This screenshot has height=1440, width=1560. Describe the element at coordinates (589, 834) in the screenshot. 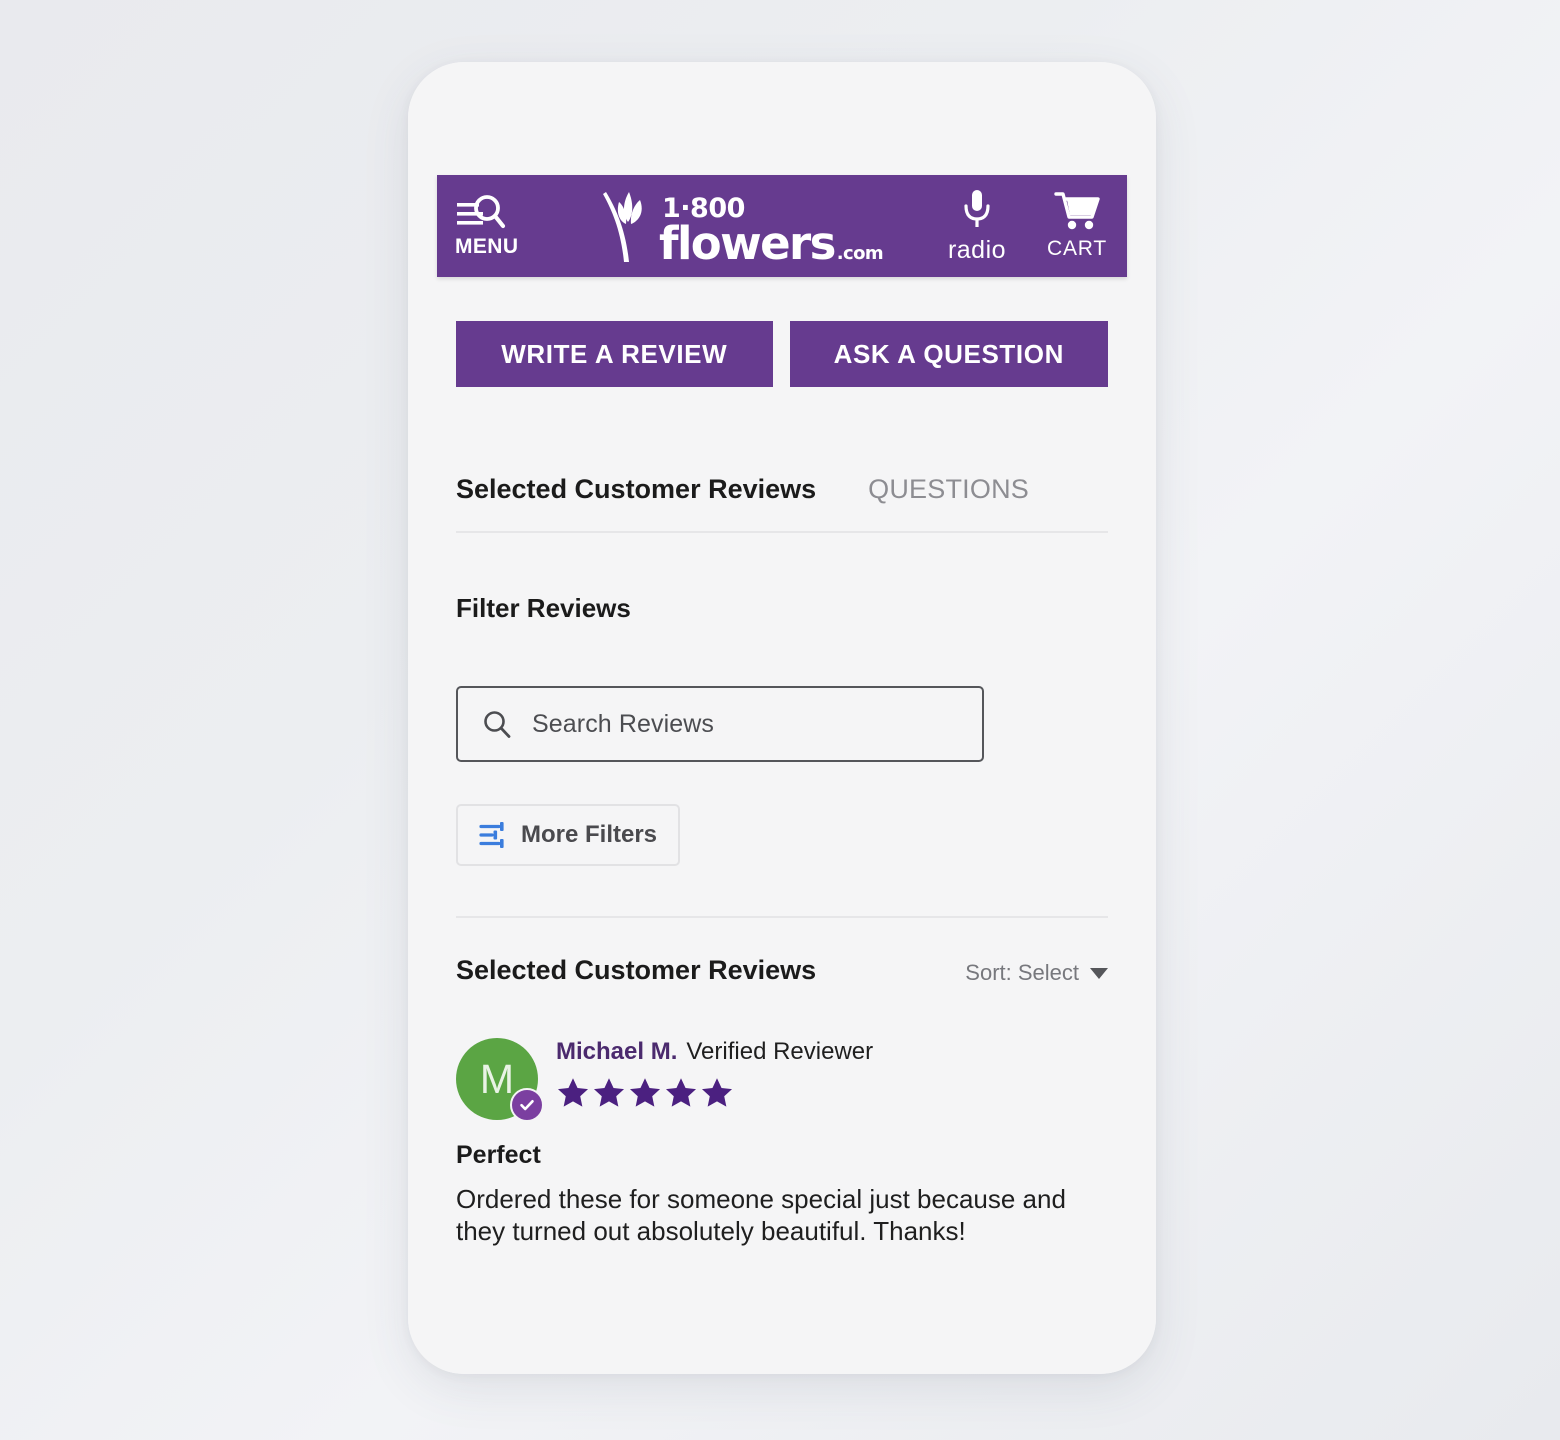

I see `more-filters-label: More Filters` at that location.